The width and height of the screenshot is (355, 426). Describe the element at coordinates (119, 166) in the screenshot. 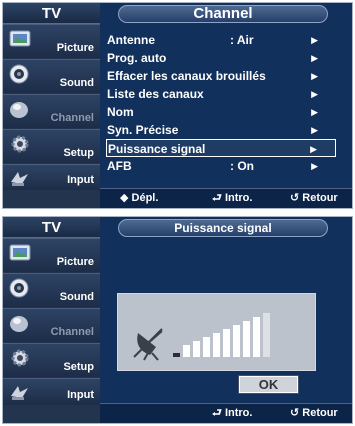

I see `menu-item-label: AFB` at that location.